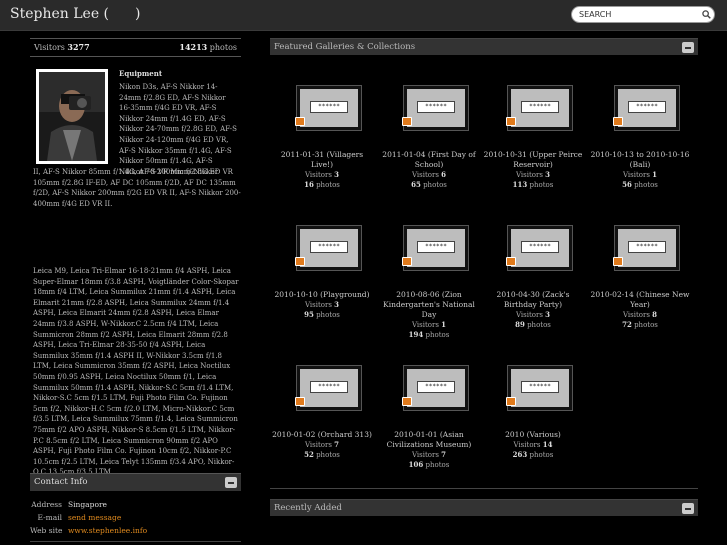  I want to click on gallery-visitors: Visitors 8, so click(640, 315).